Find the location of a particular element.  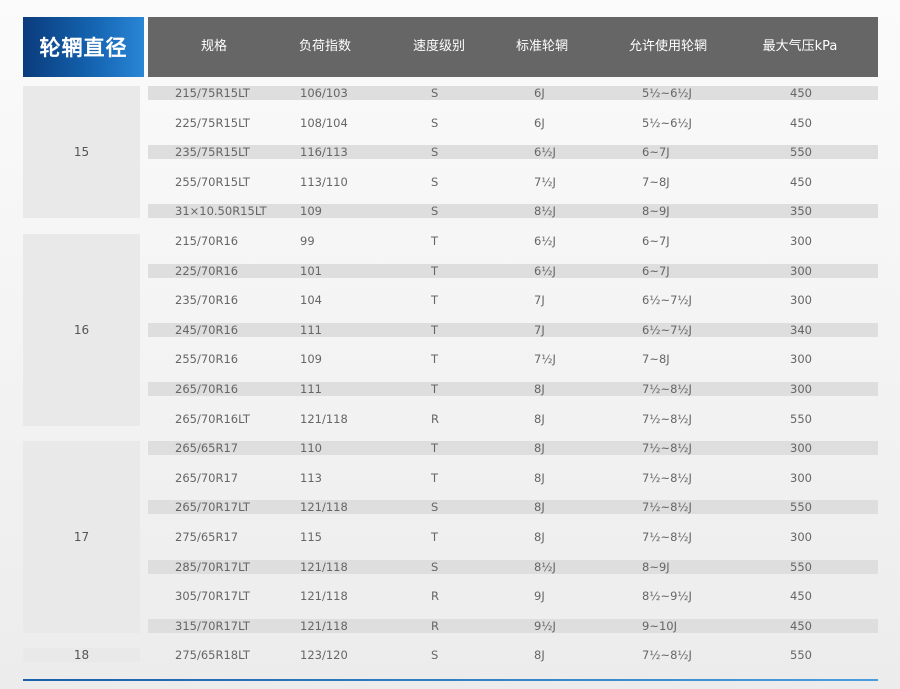

cell-spec: 225/70R16 is located at coordinates (207, 271).